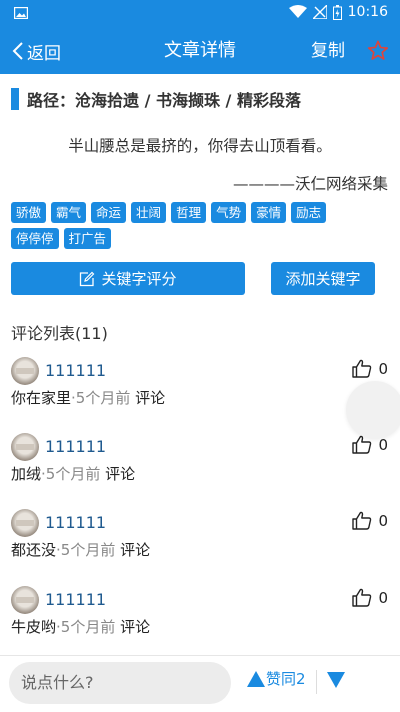 The image size is (400, 712). I want to click on comments-title: 评论列表(11), so click(59, 333).